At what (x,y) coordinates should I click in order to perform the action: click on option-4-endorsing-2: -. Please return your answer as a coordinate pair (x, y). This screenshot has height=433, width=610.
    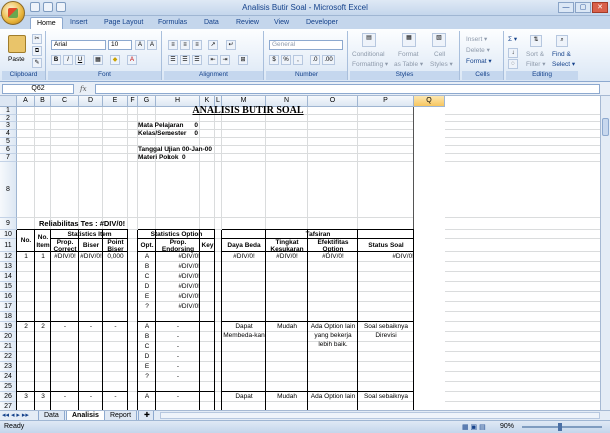
    Looking at the image, I should click on (178, 367).